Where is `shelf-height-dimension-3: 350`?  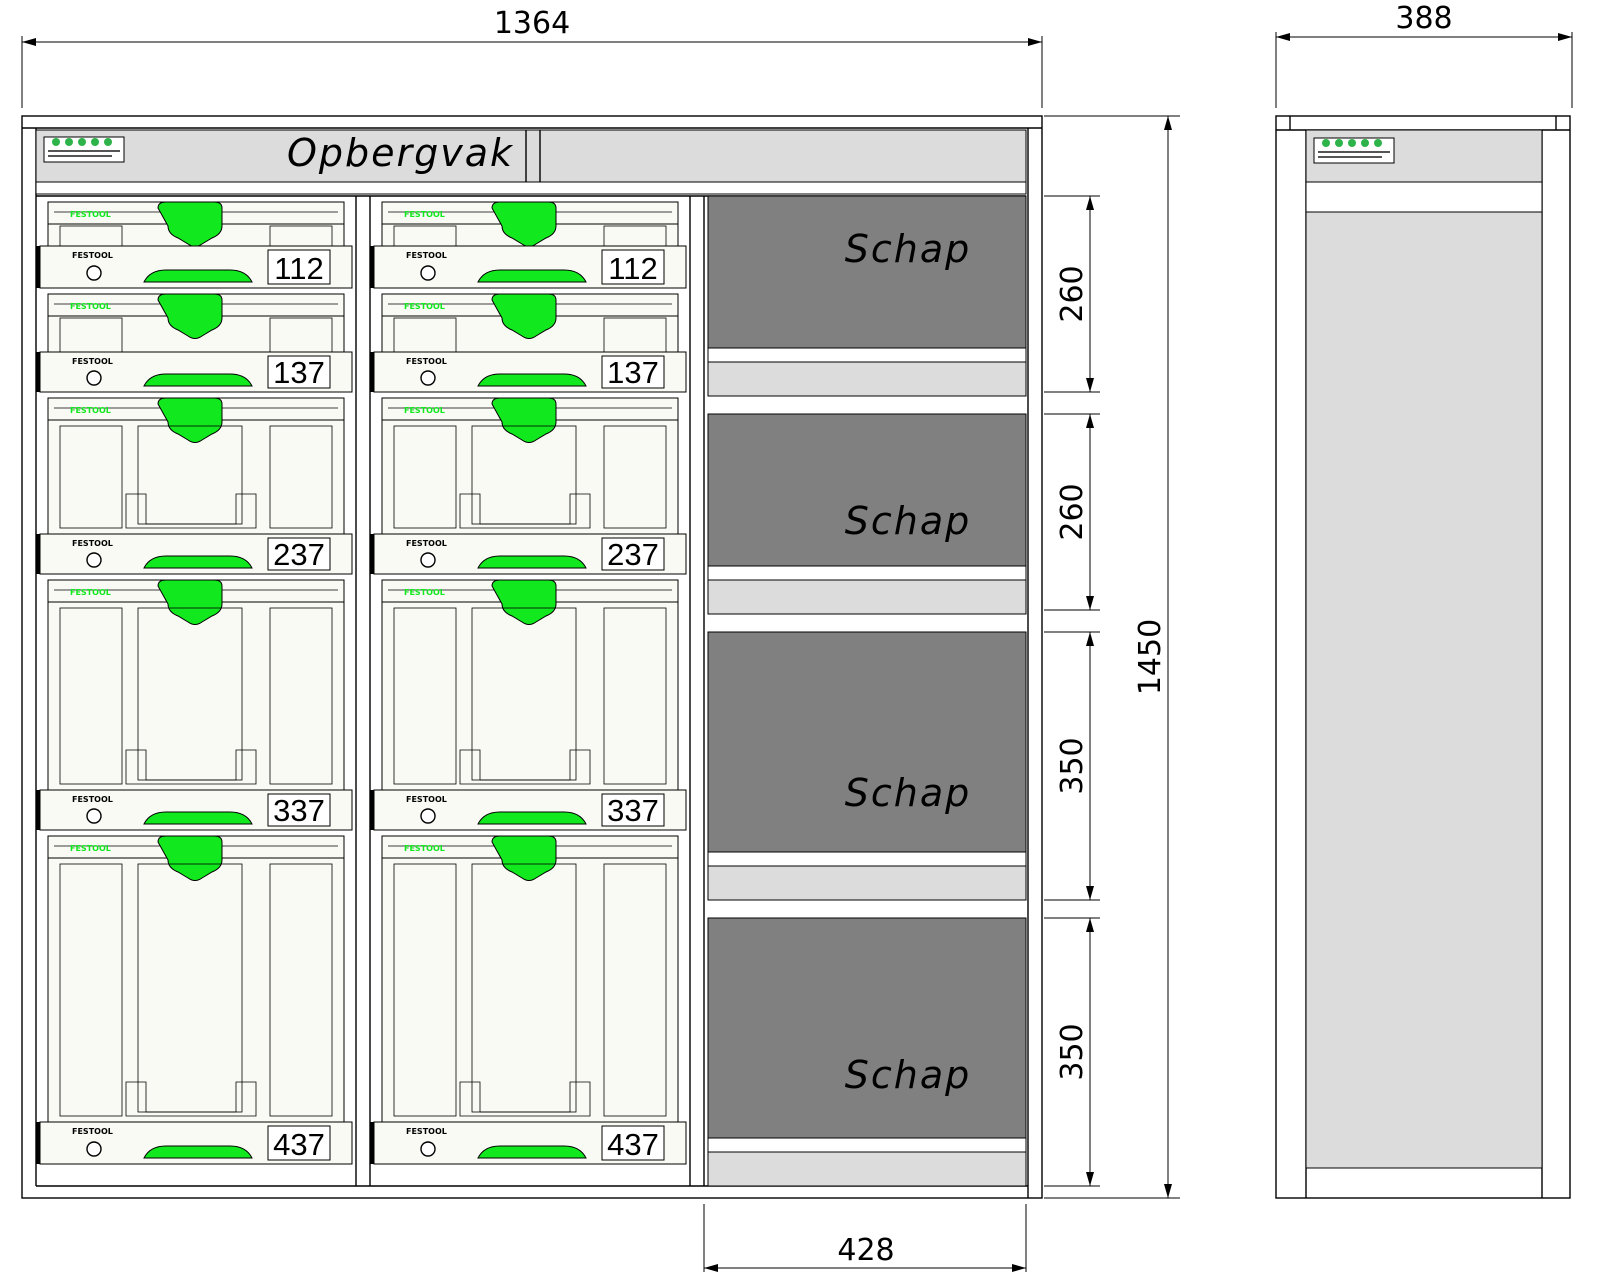 shelf-height-dimension-3: 350 is located at coordinates (1072, 766).